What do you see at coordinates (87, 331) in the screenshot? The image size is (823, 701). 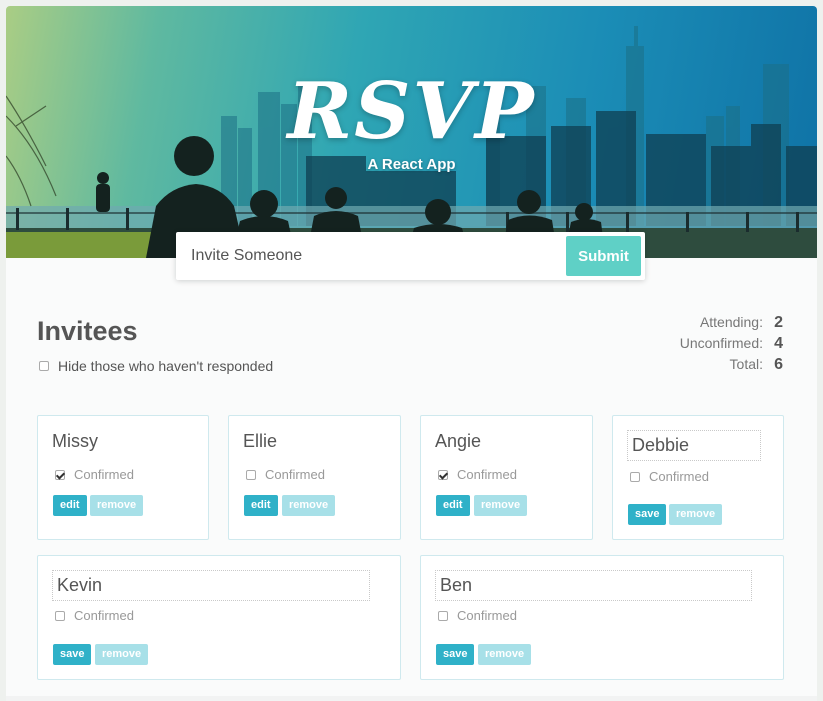 I see `invitees-heading: Invitees` at bounding box center [87, 331].